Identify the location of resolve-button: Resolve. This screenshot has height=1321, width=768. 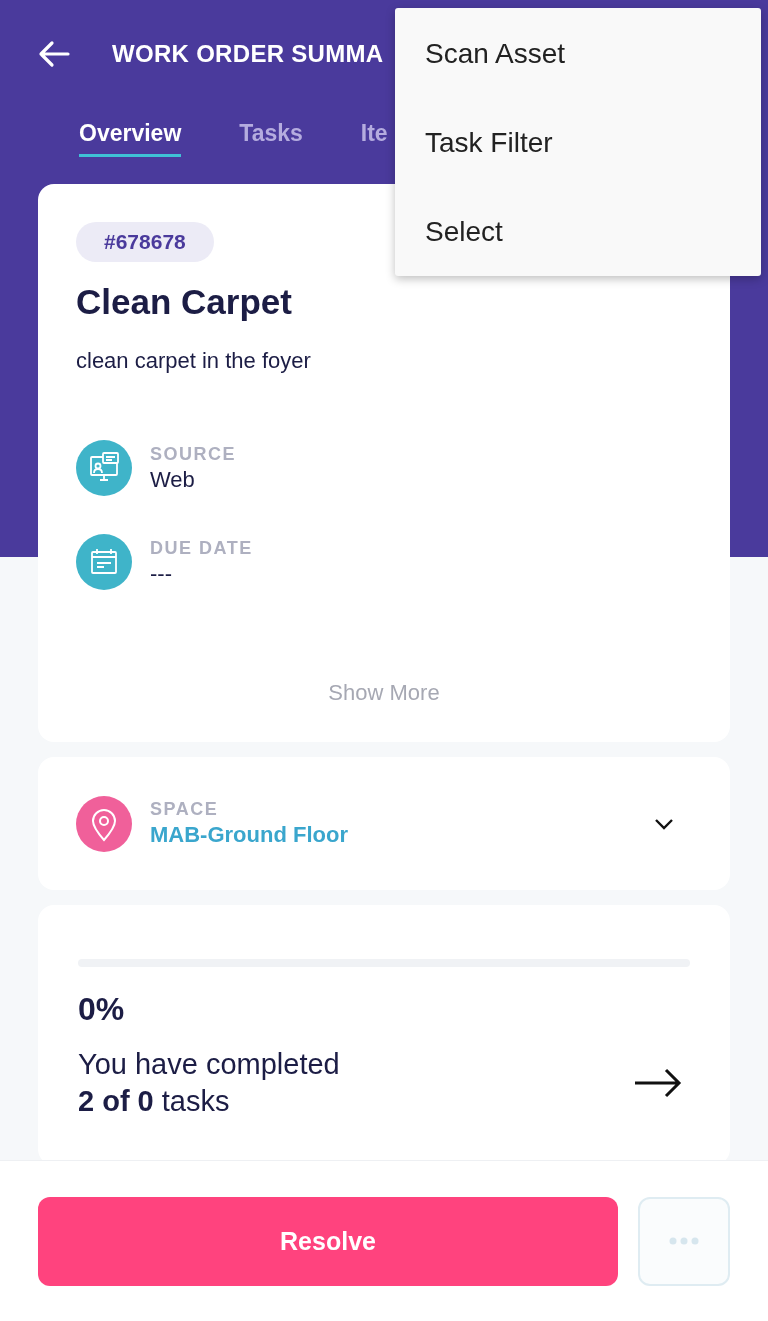
(328, 1241).